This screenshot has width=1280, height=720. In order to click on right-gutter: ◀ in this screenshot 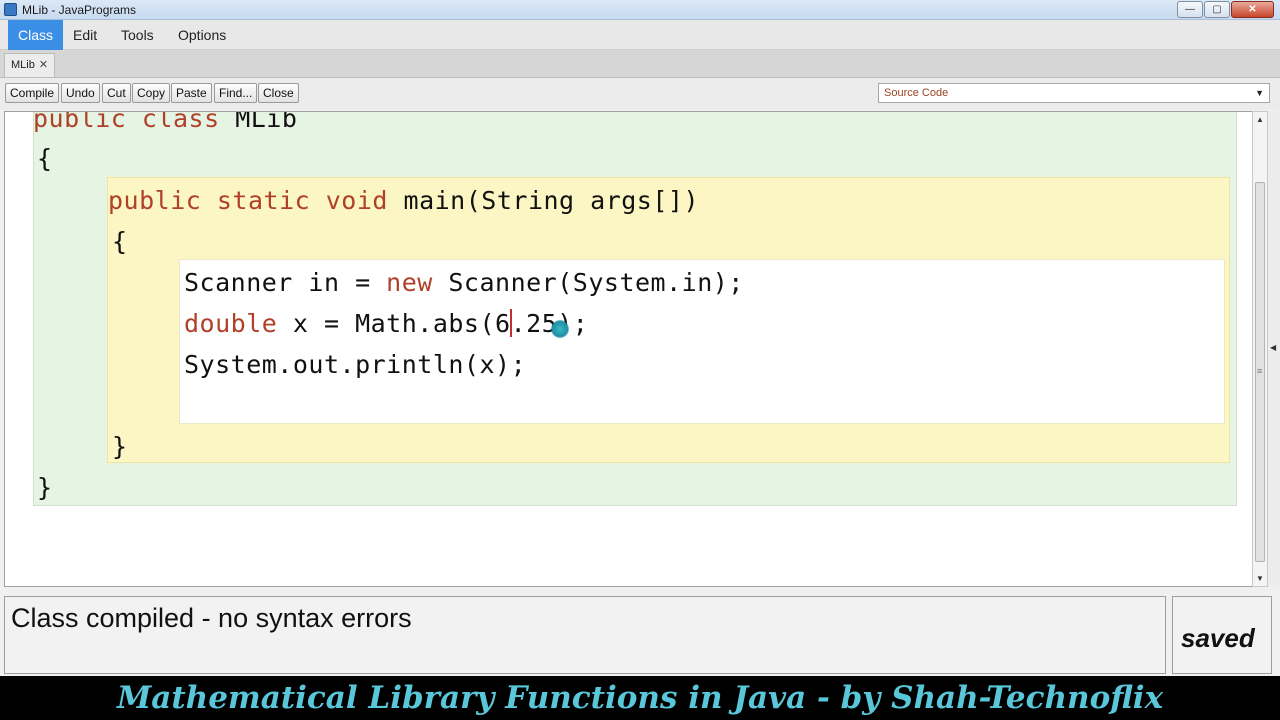, I will do `click(1274, 349)`.